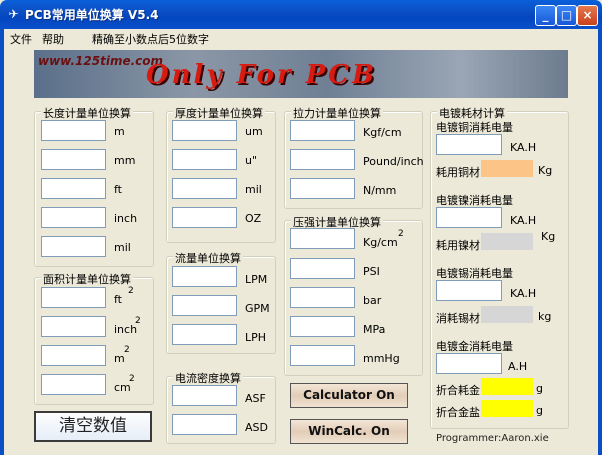 This screenshot has height=455, width=602. Describe the element at coordinates (322, 268) in the screenshot. I see `pressure-psi-input` at that location.